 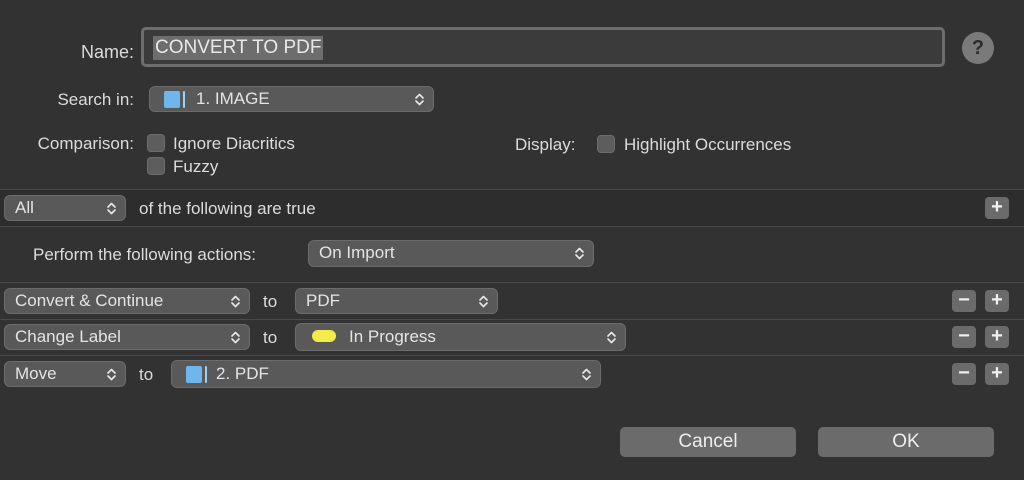 I want to click on highlight-occurrences-label: Highlight Occurrences, so click(x=708, y=144).